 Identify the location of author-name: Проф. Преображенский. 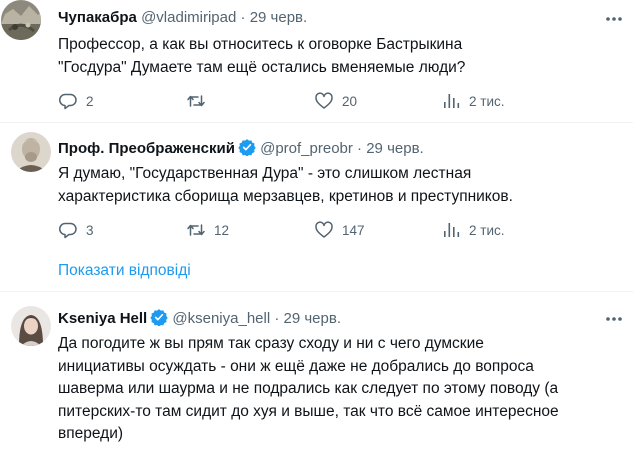
(146, 148).